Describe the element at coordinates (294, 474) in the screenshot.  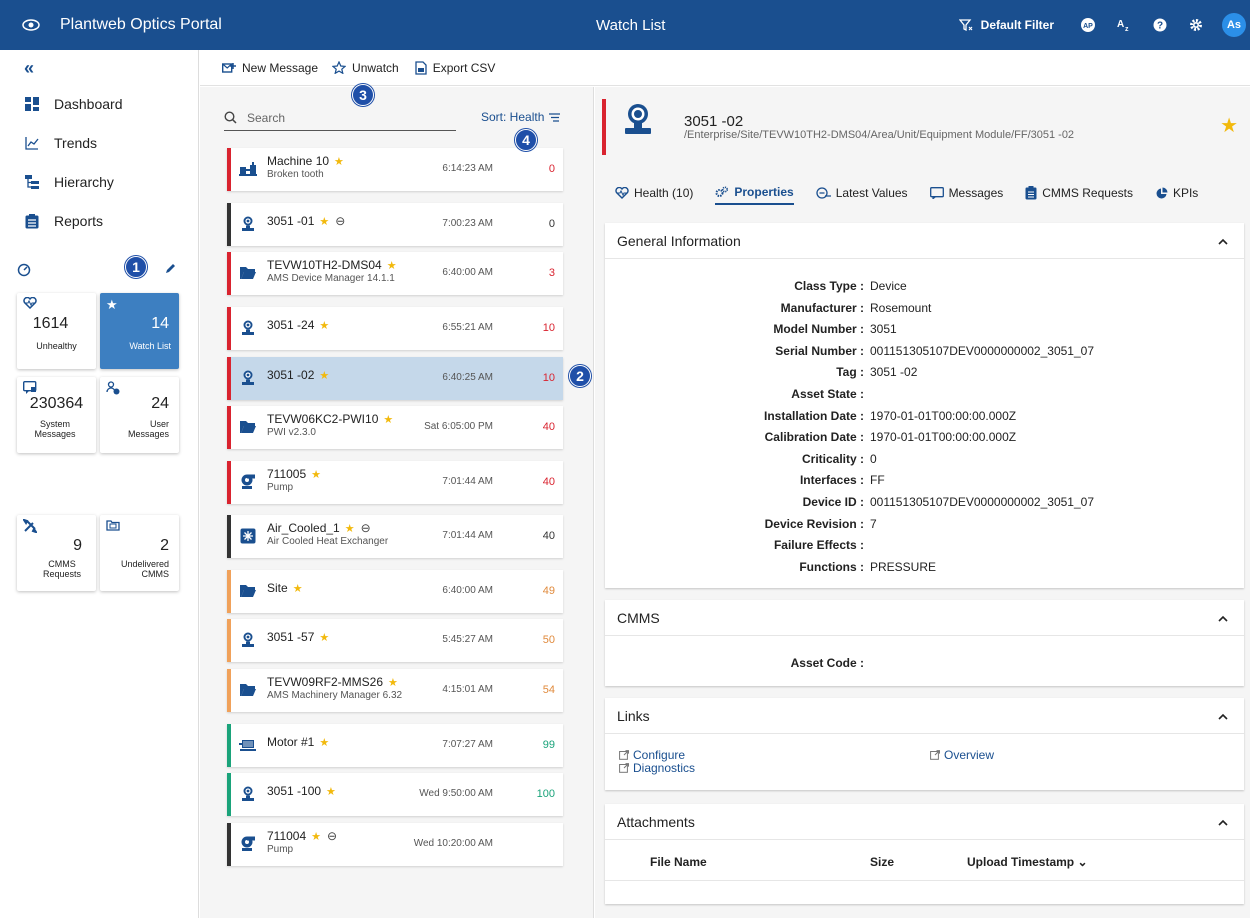
I see `list-item-title: 711005 ★` at that location.